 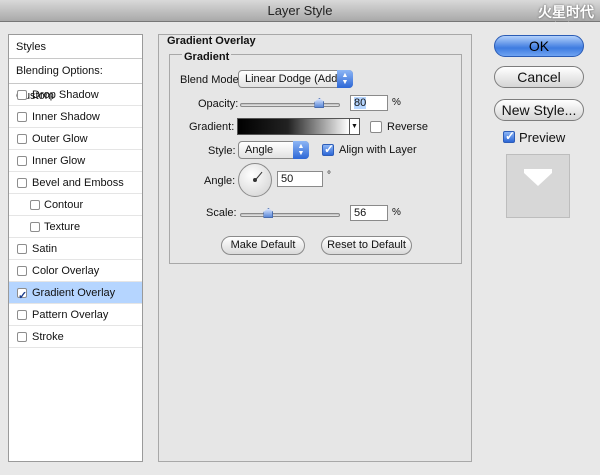 What do you see at coordinates (65, 95) in the screenshot?
I see `style-item-label: Drop Shadow` at bounding box center [65, 95].